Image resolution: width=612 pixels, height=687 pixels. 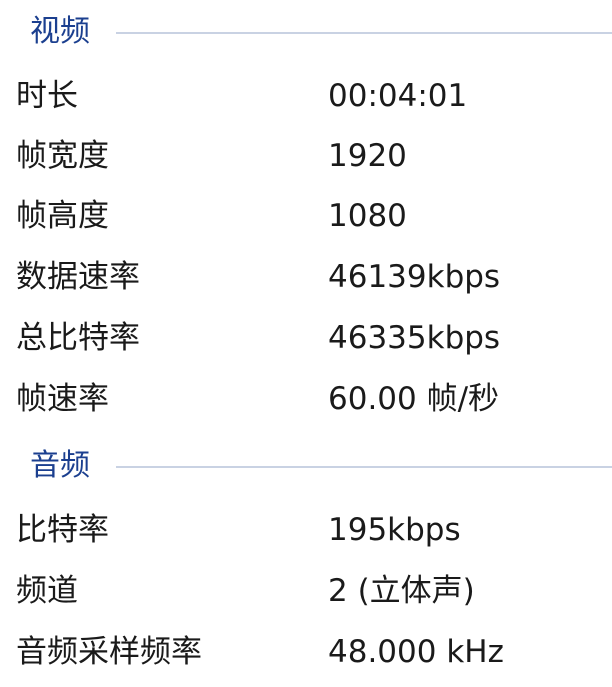 I want to click on property-label: 总比特率, so click(x=78, y=338).